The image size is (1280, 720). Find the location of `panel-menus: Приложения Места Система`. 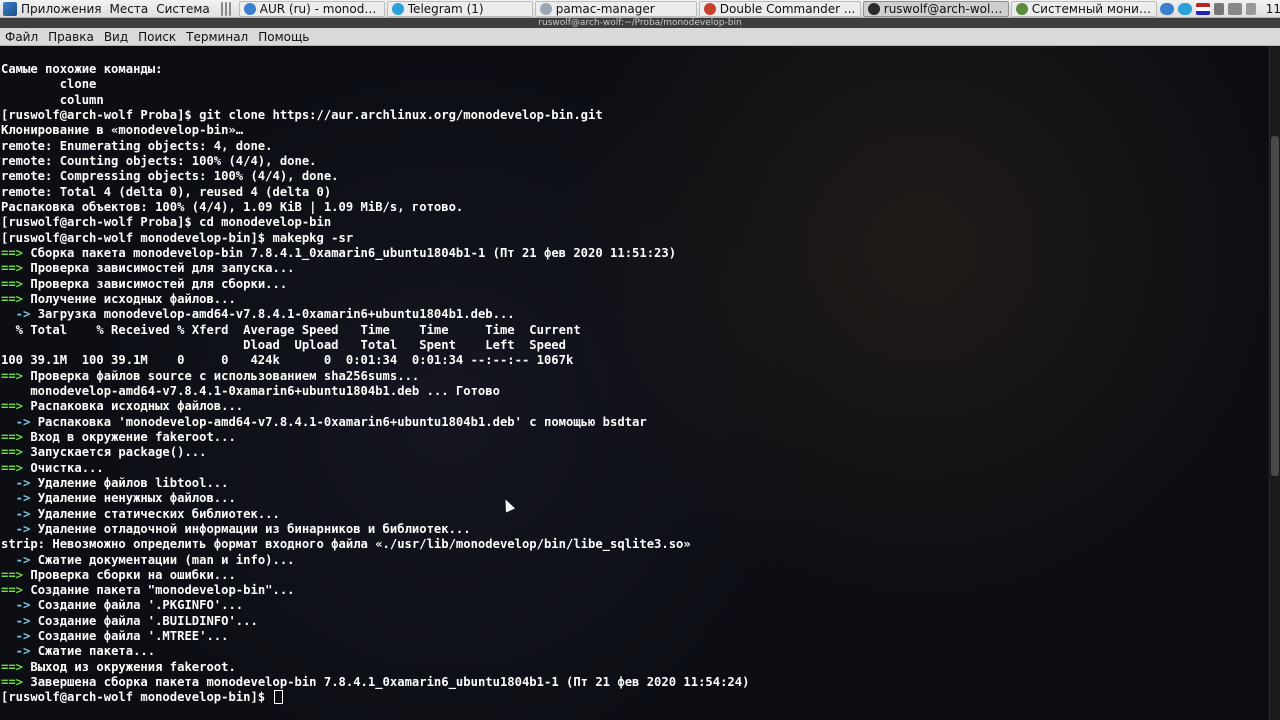

panel-menus: Приложения Места Система is located at coordinates (115, 8).